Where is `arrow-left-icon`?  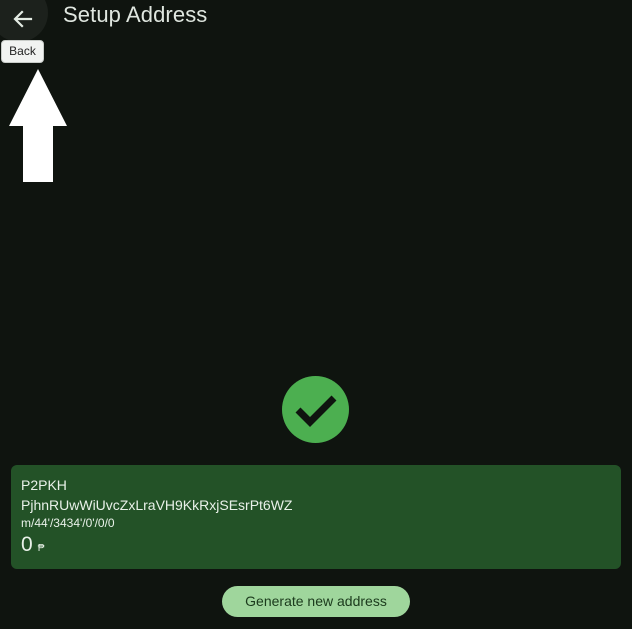
arrow-left-icon is located at coordinates (23, 19).